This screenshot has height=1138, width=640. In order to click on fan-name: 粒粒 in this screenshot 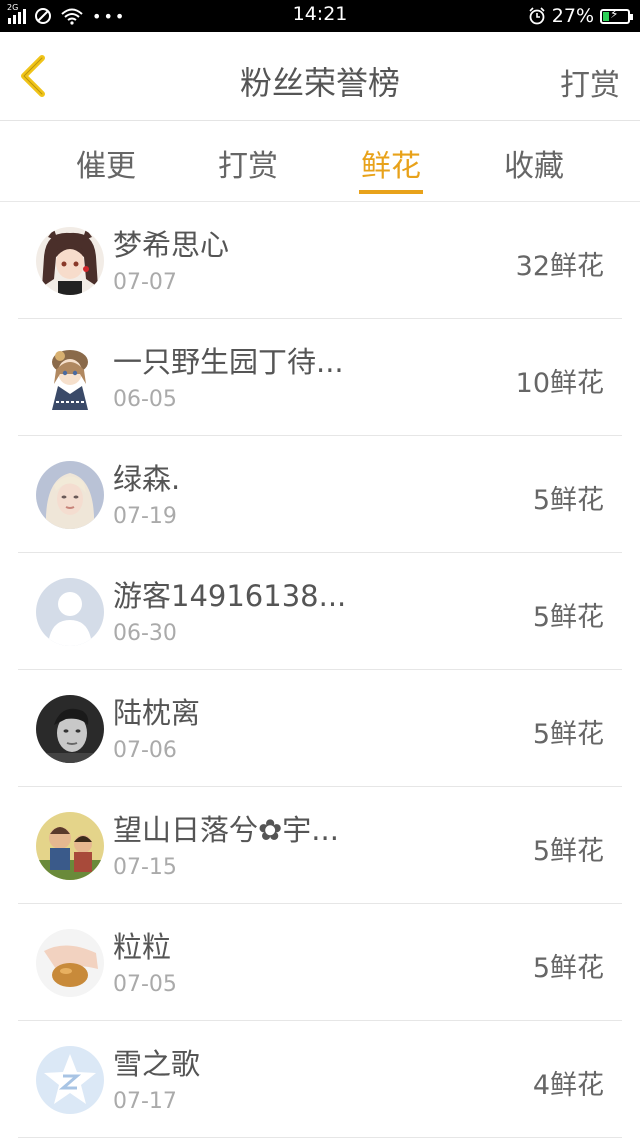, I will do `click(142, 947)`.